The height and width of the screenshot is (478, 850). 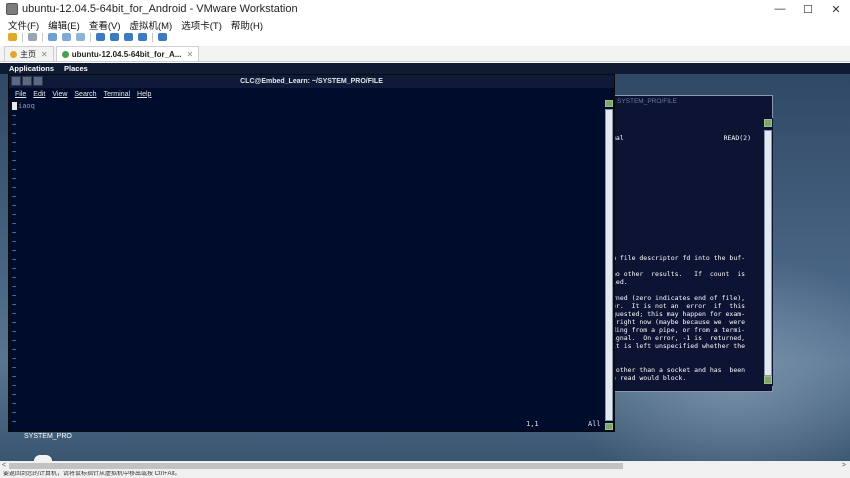 What do you see at coordinates (105, 25) in the screenshot?
I see `menu-view: 查看(V)` at bounding box center [105, 25].